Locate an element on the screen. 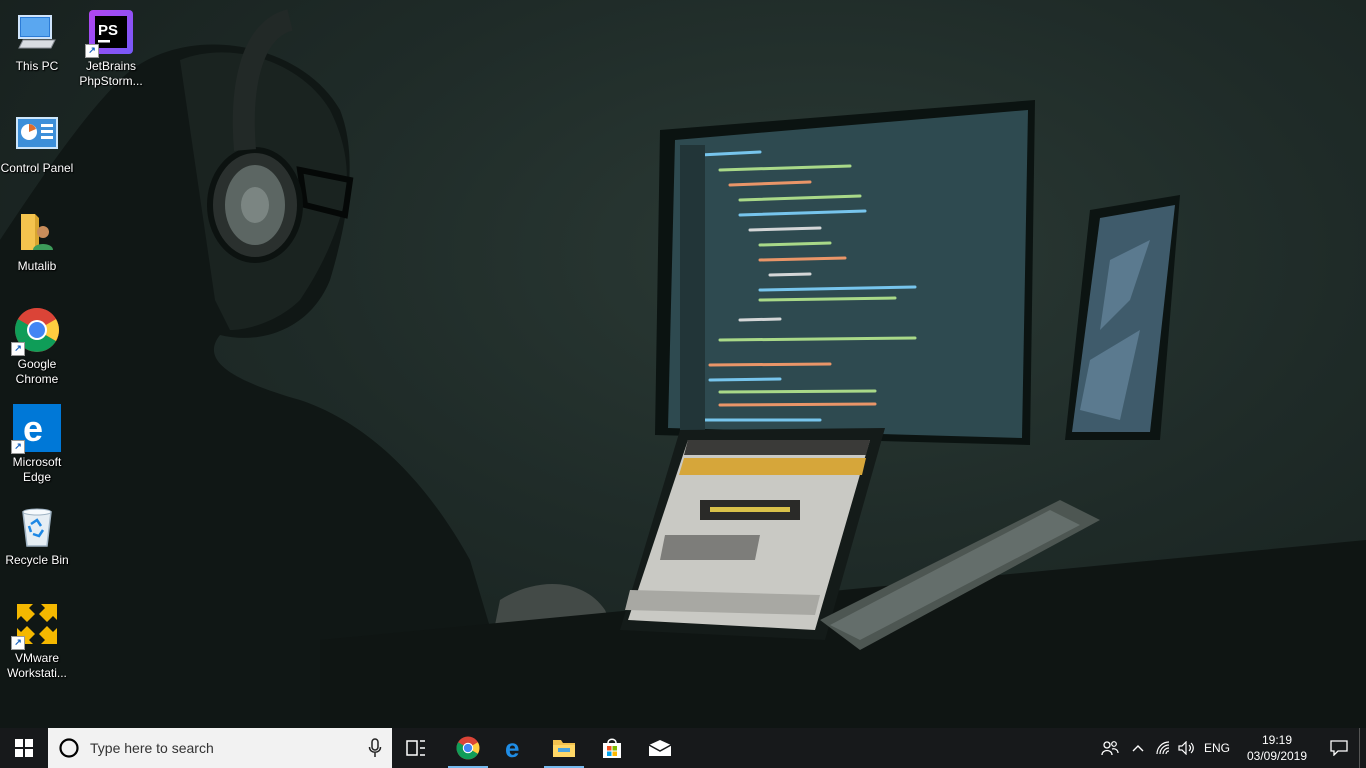 The width and height of the screenshot is (1366, 768). desktop-icon-label: Control Panel is located at coordinates (37, 168).